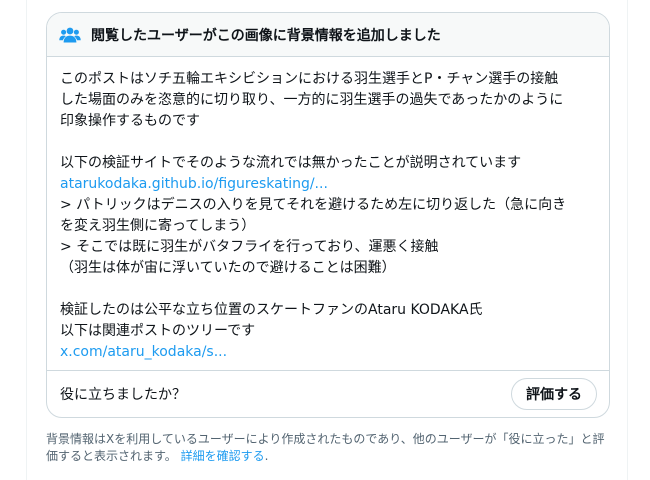 The image size is (650, 480). I want to click on helpful-row: 役に立ちましたか？ 評価する, so click(328, 394).